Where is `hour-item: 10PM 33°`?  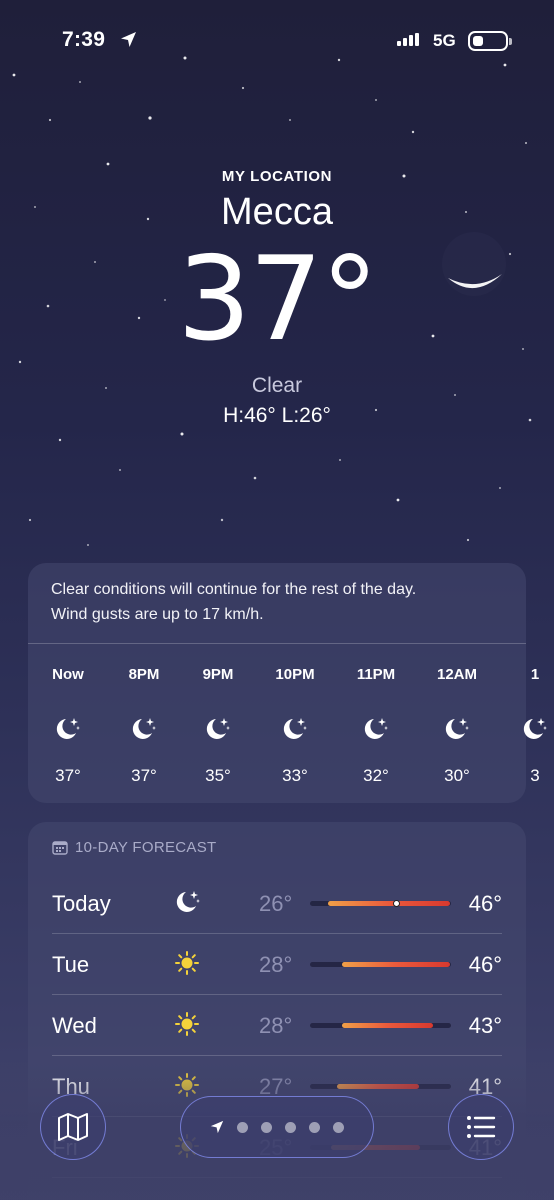
hour-item: 10PM 33° is located at coordinates (295, 726).